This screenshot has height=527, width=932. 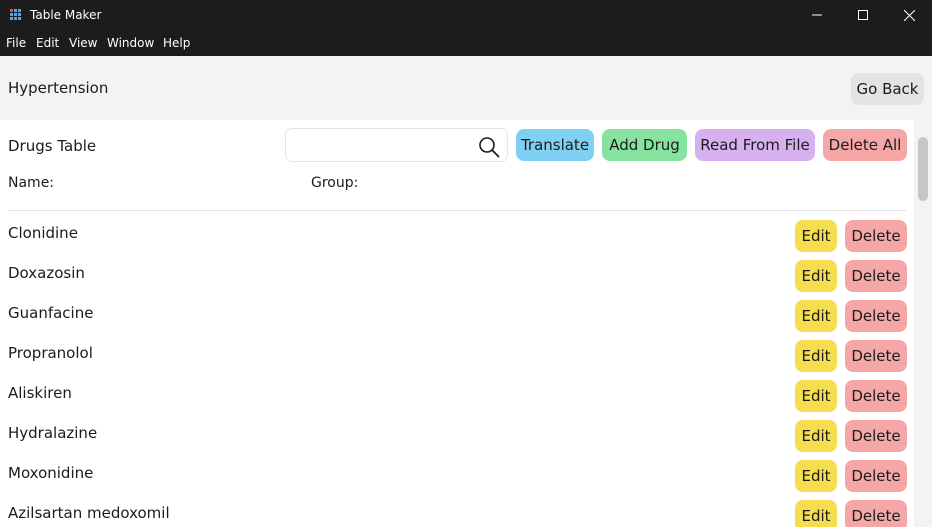 I want to click on close-button, so click(x=909, y=15).